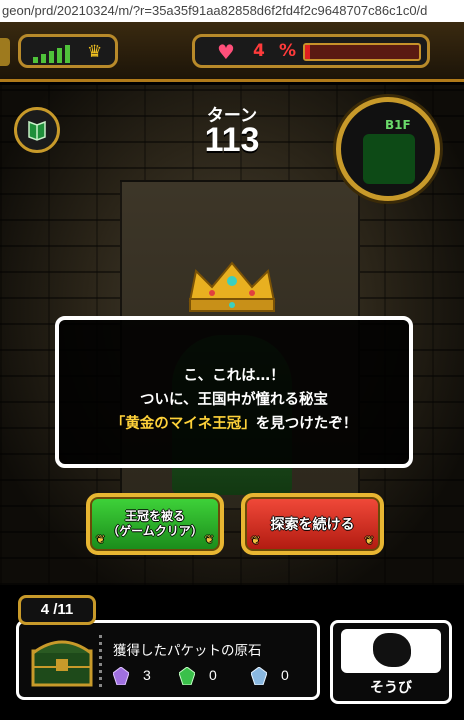  What do you see at coordinates (362, 52) in the screenshot?
I see `stamina-bar` at bounding box center [362, 52].